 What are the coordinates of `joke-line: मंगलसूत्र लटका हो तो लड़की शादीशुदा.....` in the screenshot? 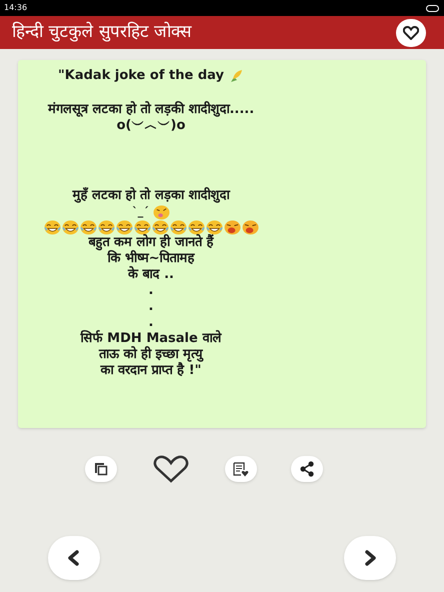 It's located at (151, 110).